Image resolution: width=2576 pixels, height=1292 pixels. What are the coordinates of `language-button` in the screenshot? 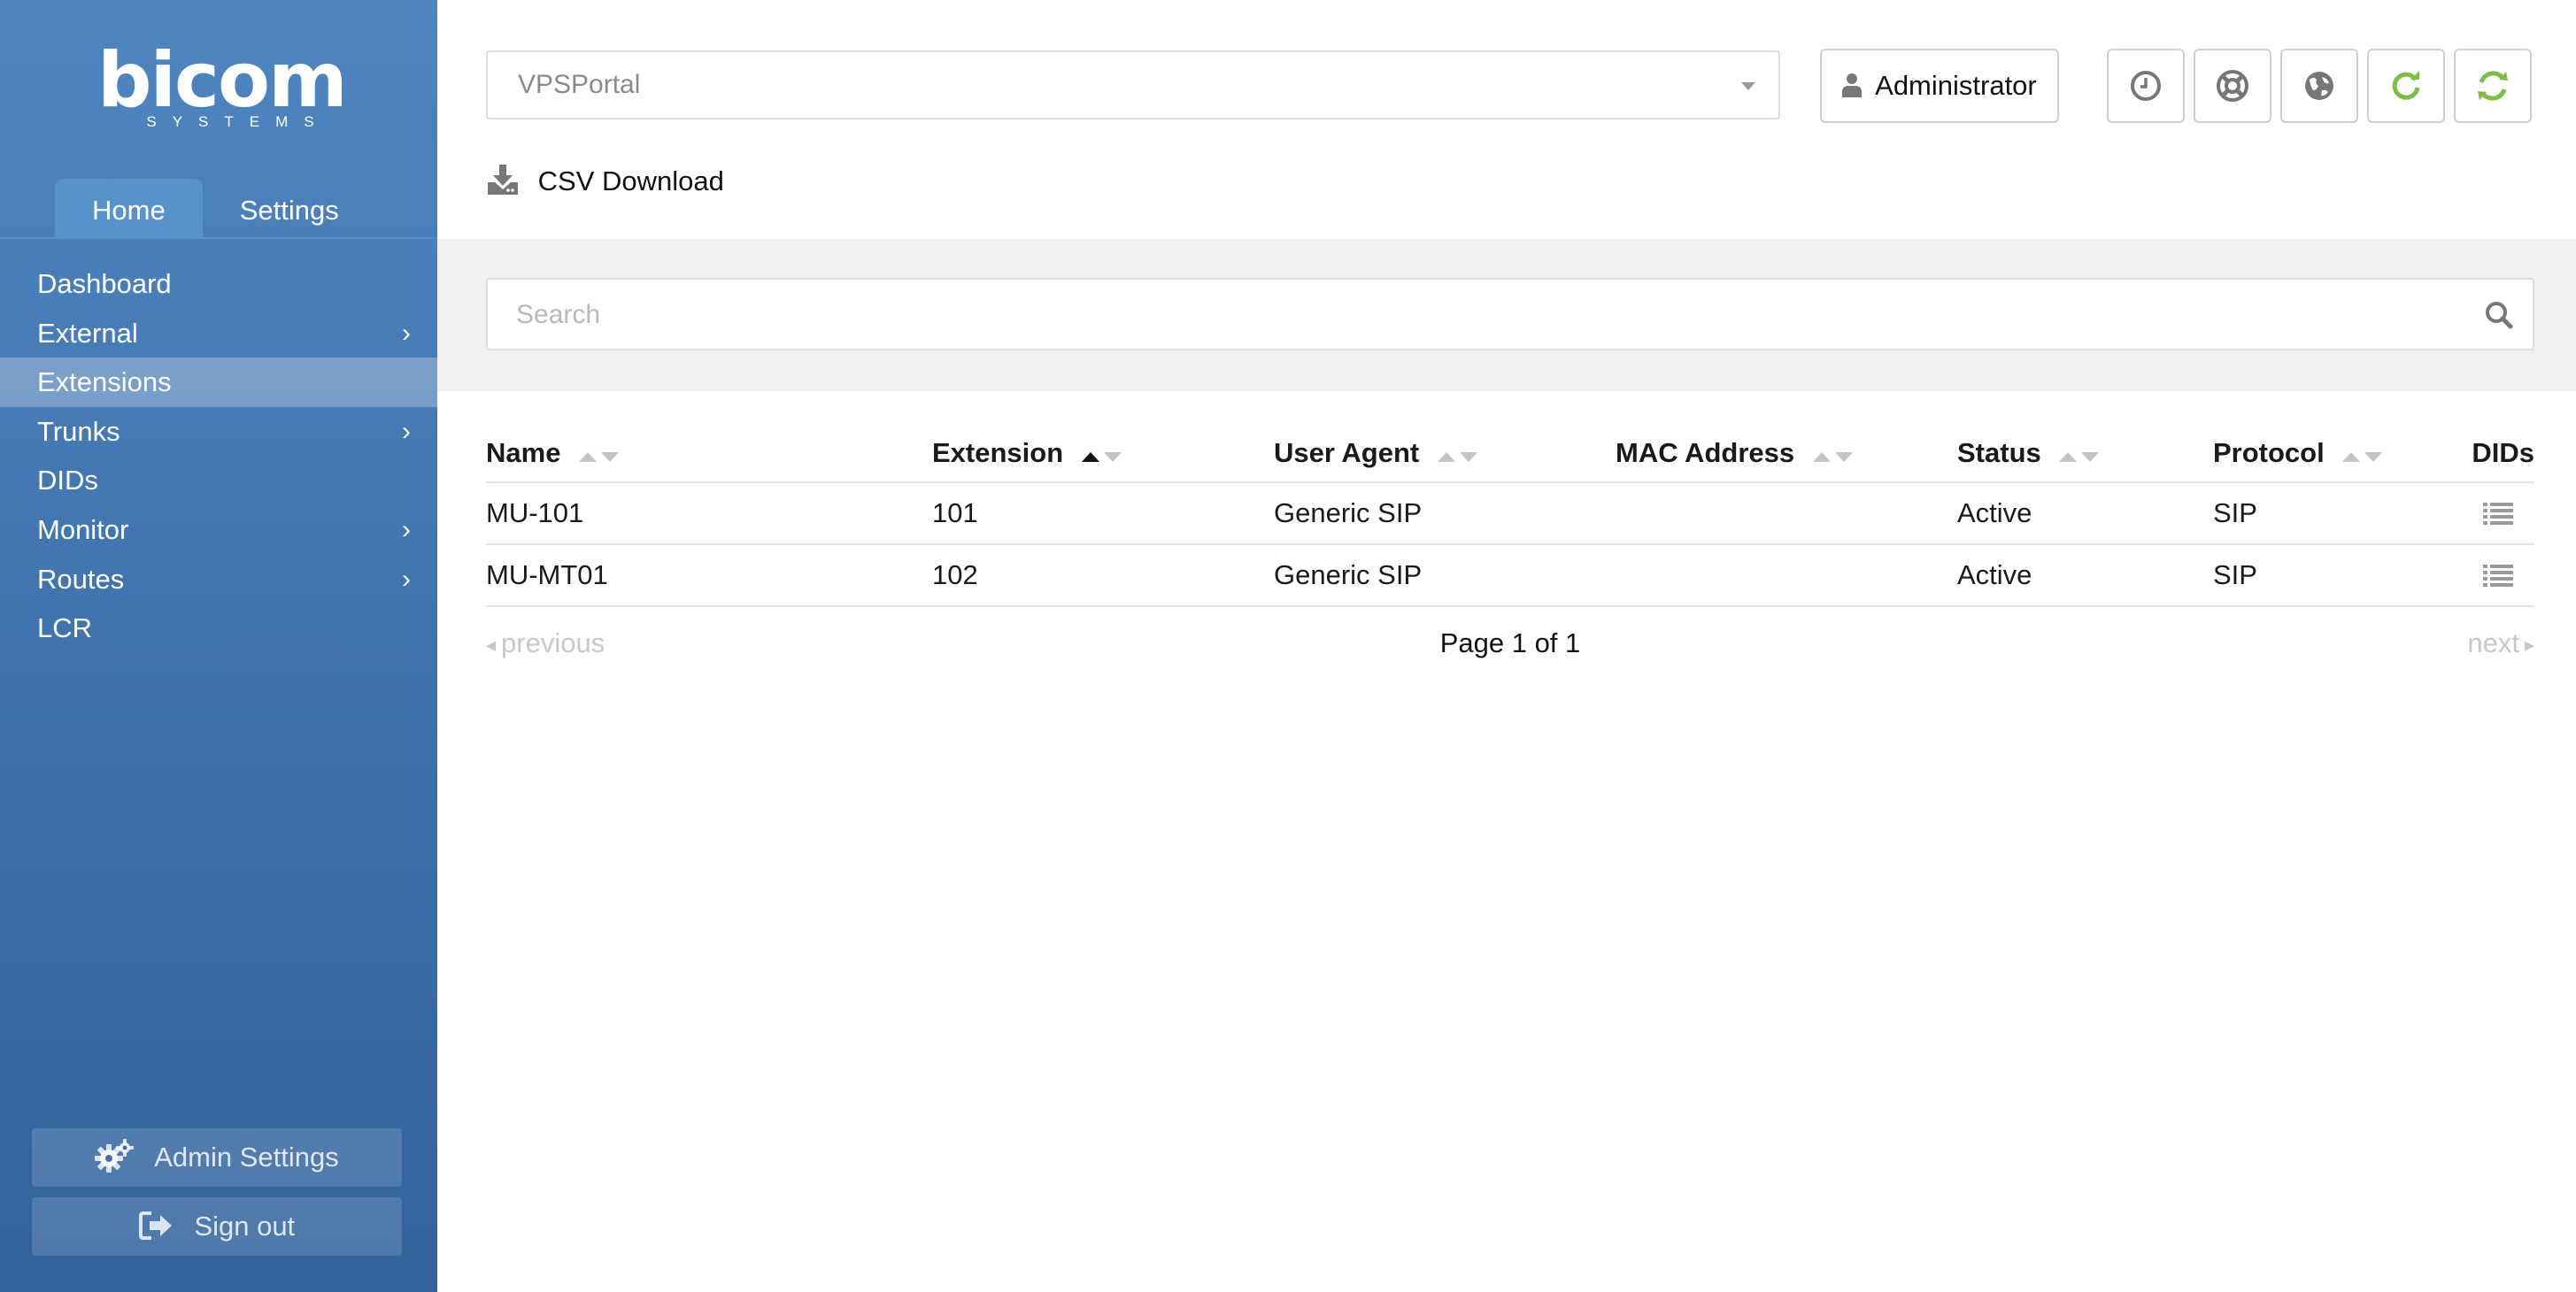 It's located at (2319, 86).